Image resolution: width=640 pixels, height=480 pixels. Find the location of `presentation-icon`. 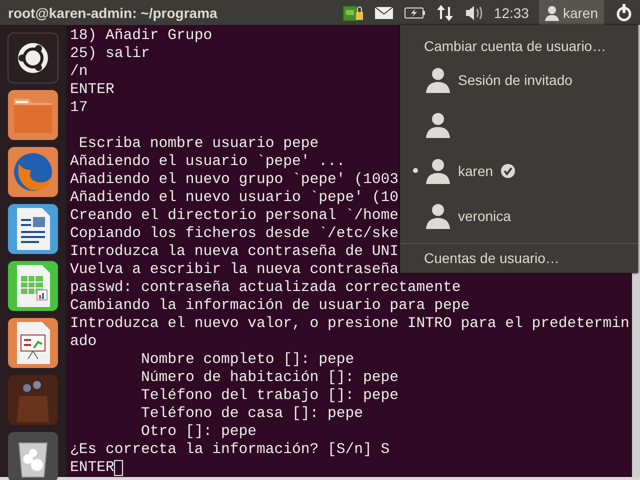

presentation-icon is located at coordinates (33, 343).